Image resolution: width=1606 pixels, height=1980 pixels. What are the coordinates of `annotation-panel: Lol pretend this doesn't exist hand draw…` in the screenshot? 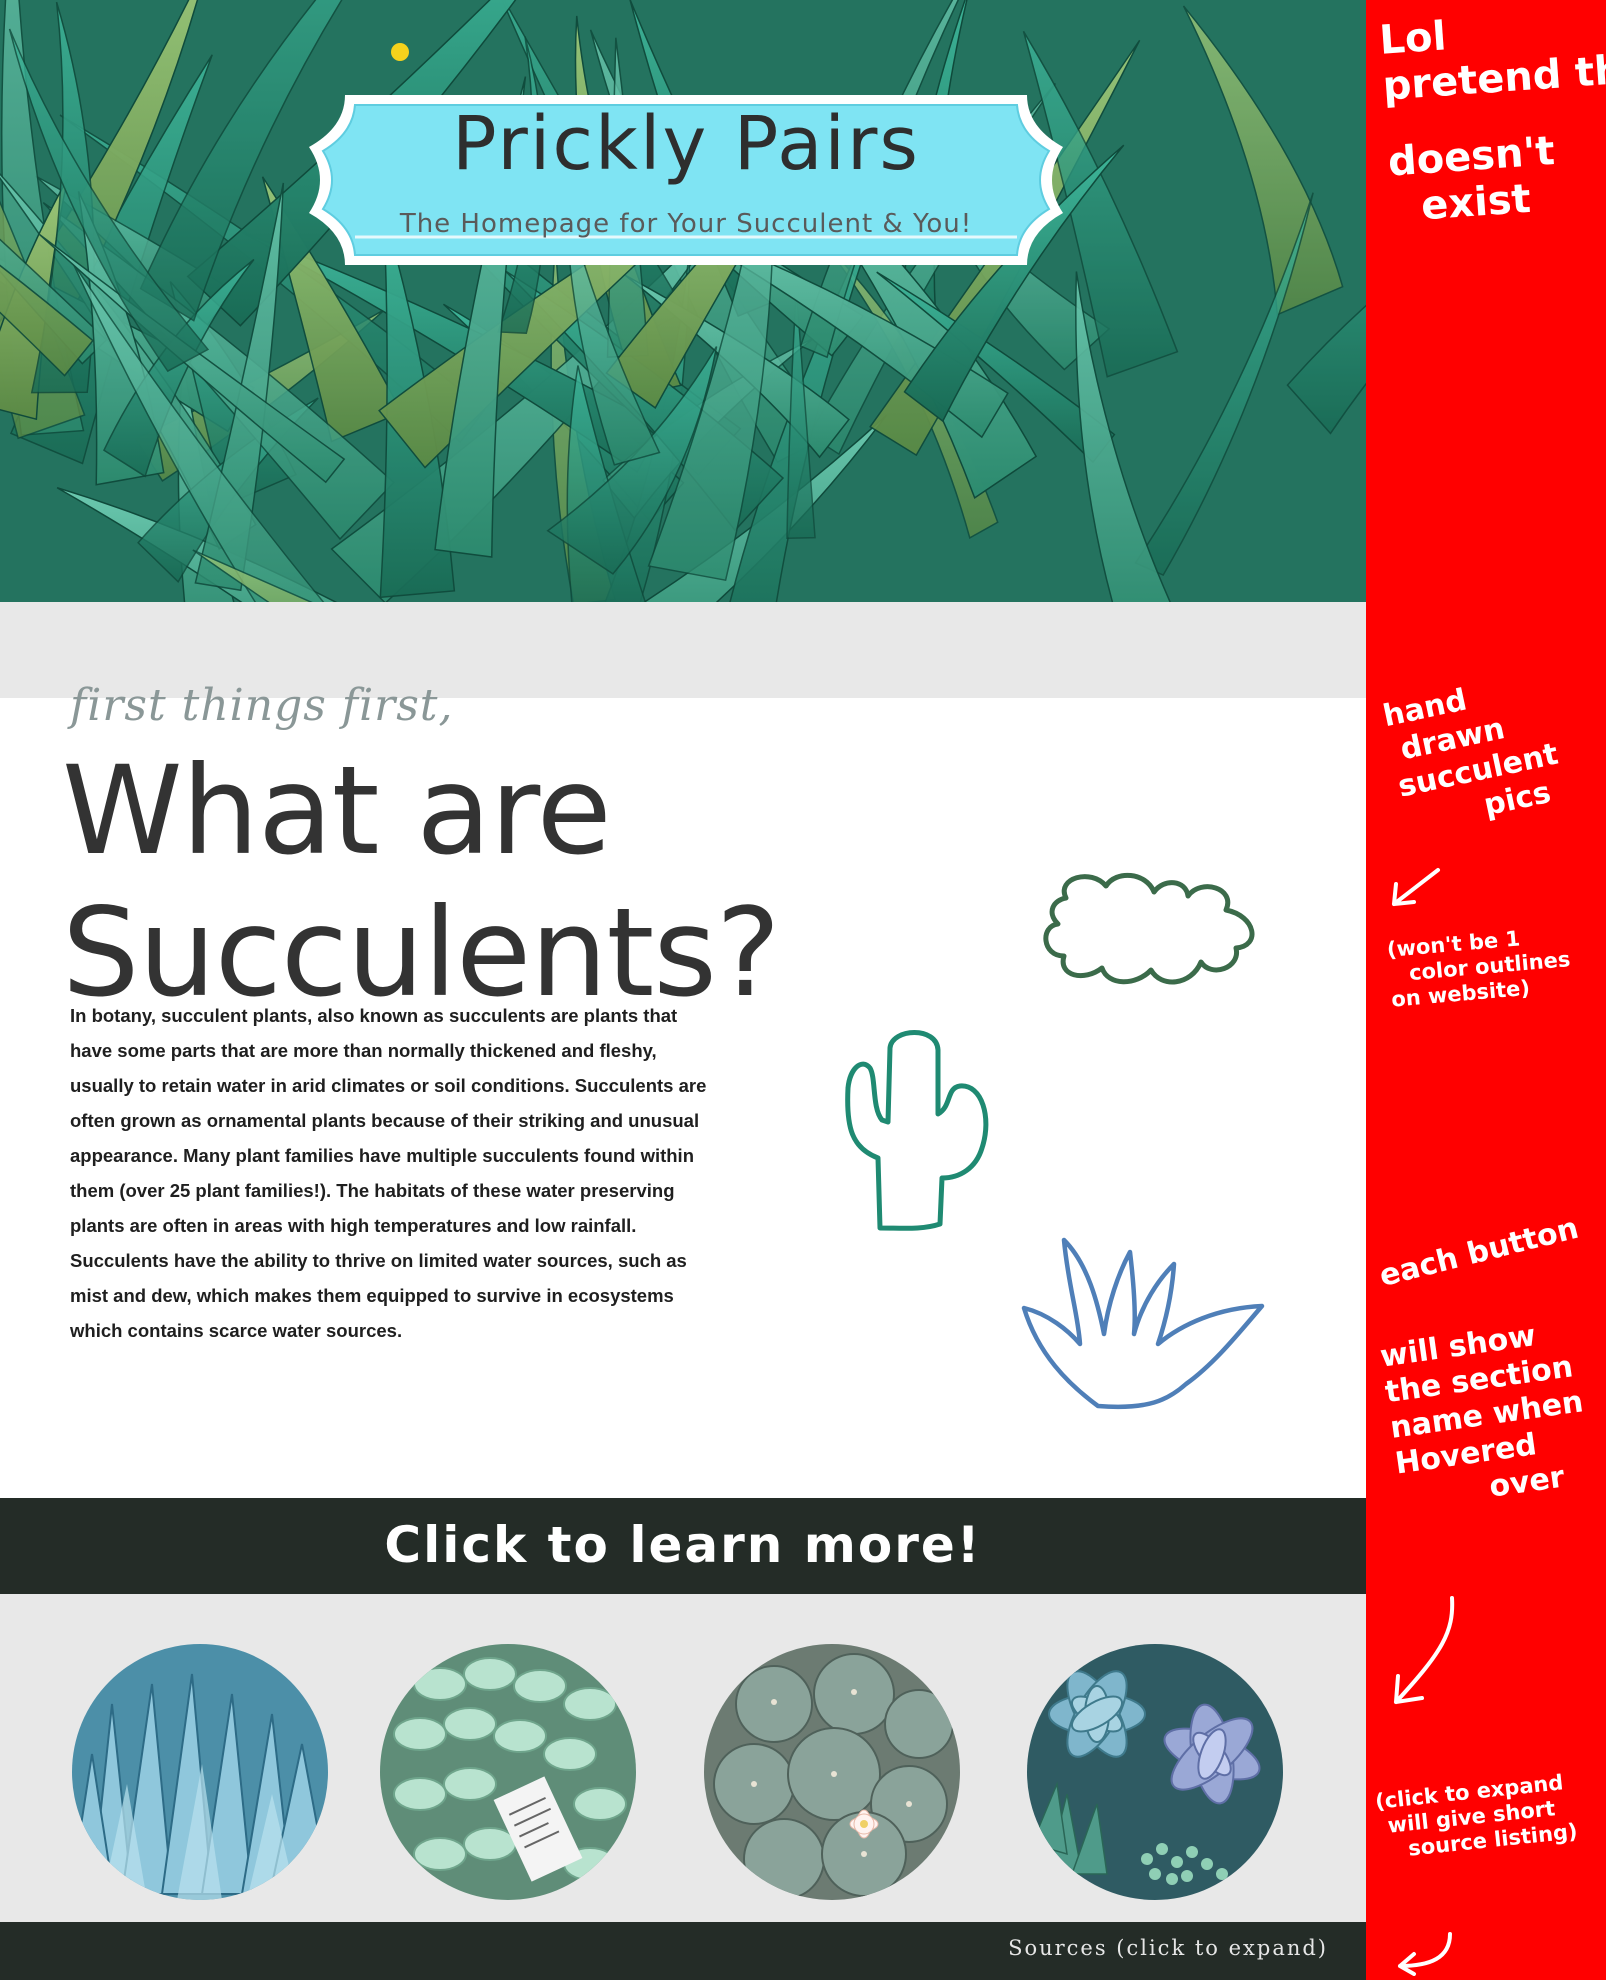 It's located at (1486, 990).